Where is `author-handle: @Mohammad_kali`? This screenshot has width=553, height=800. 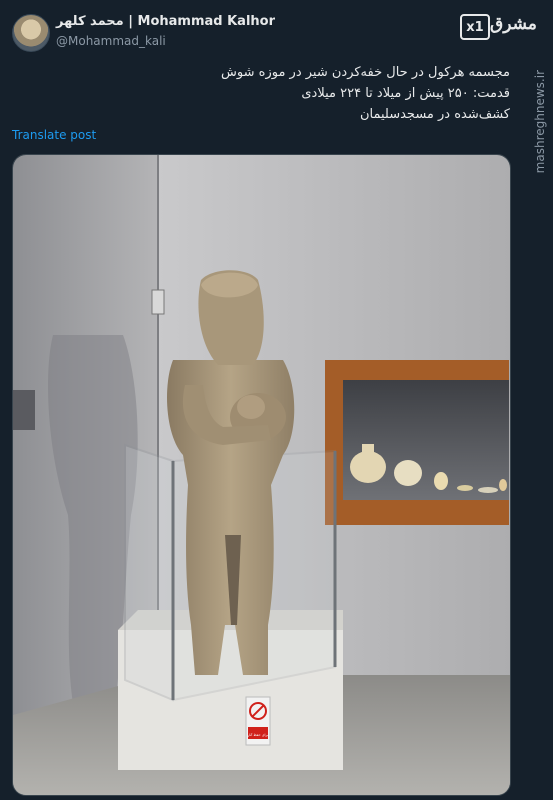
author-handle: @Mohammad_kali is located at coordinates (111, 41).